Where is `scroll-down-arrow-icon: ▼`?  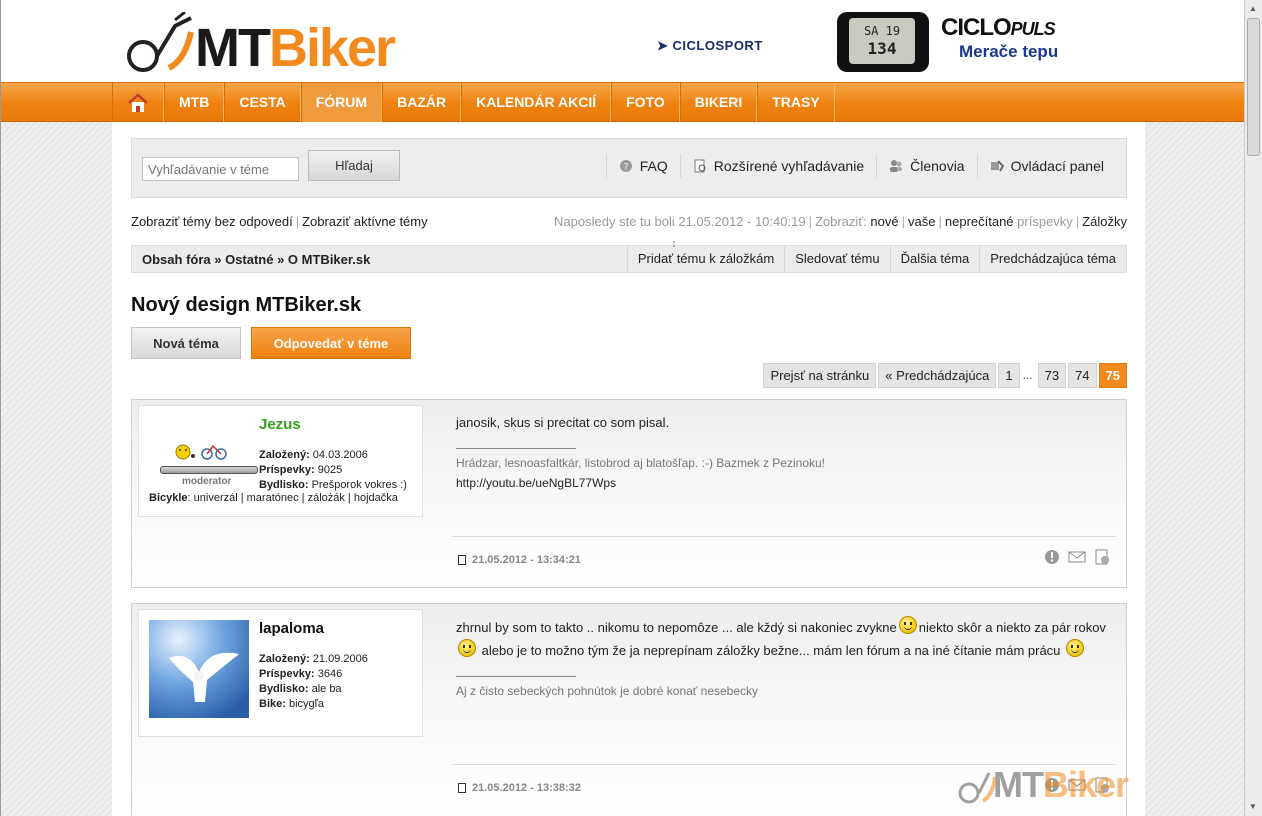
scroll-down-arrow-icon: ▼ is located at coordinates (1253, 807).